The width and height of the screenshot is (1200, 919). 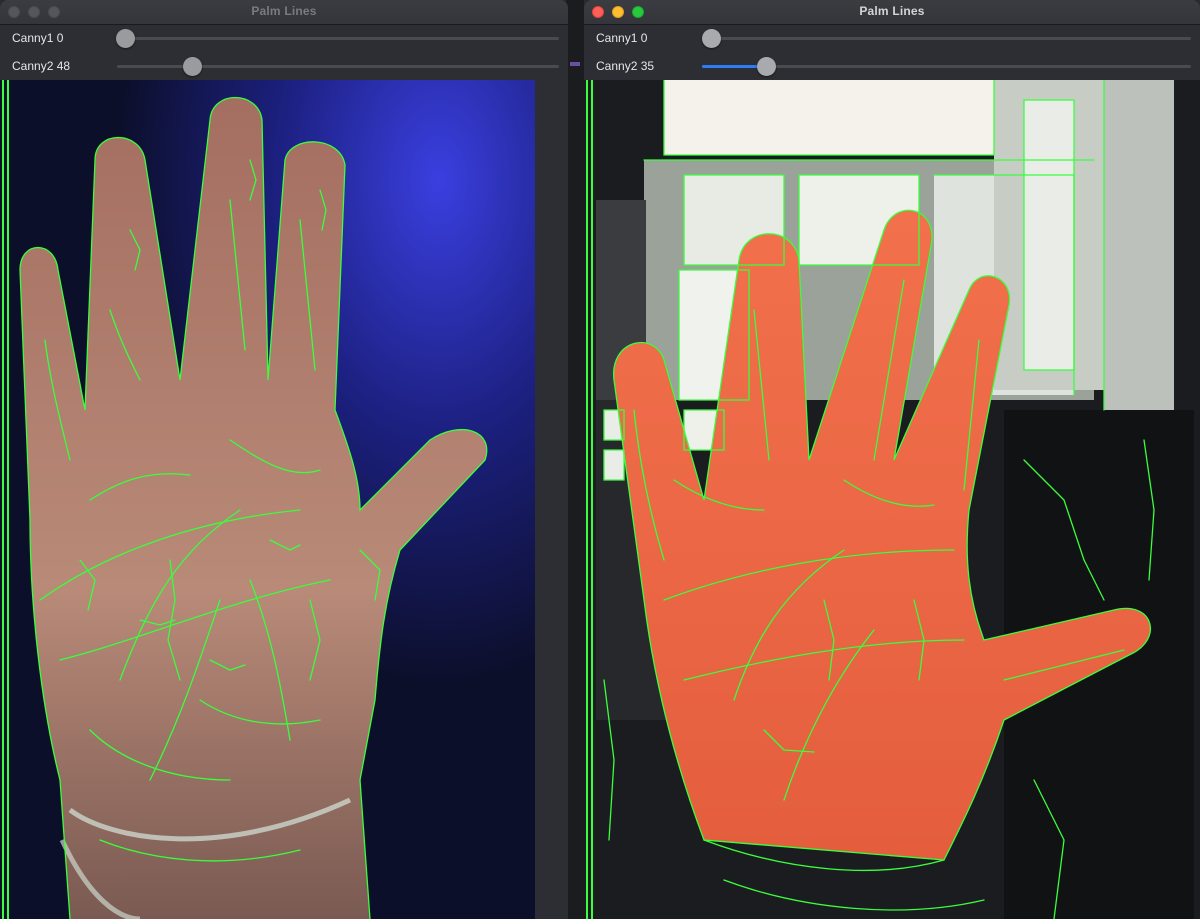 What do you see at coordinates (575, 64) in the screenshot?
I see `background-window-edge` at bounding box center [575, 64].